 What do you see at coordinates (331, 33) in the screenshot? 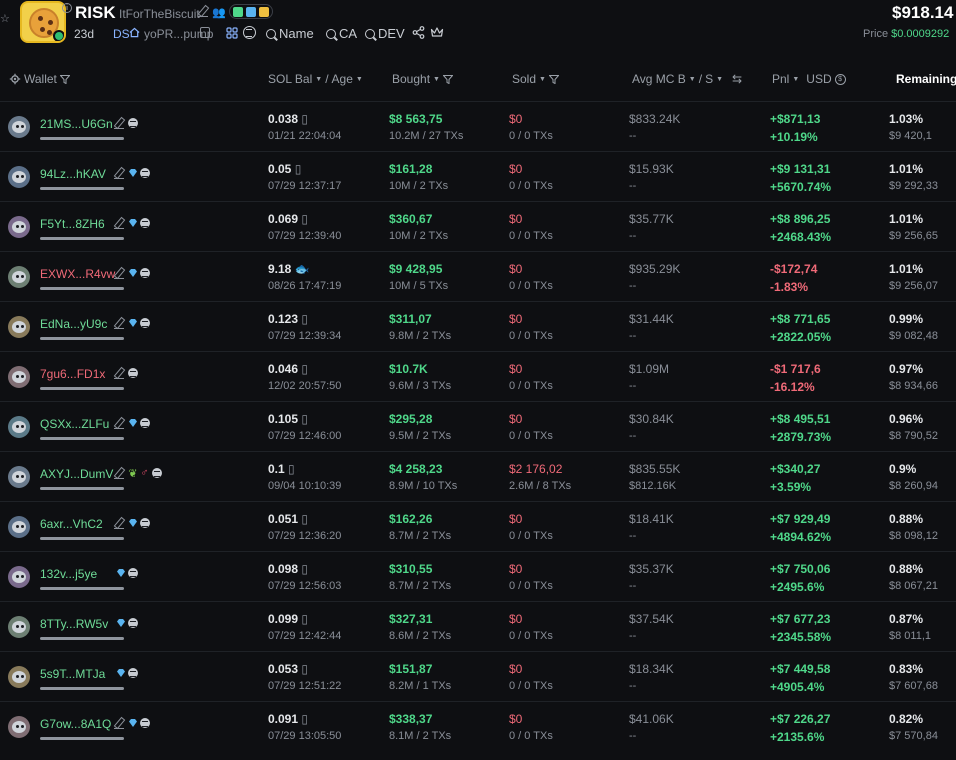
I see `search-icon` at bounding box center [331, 33].